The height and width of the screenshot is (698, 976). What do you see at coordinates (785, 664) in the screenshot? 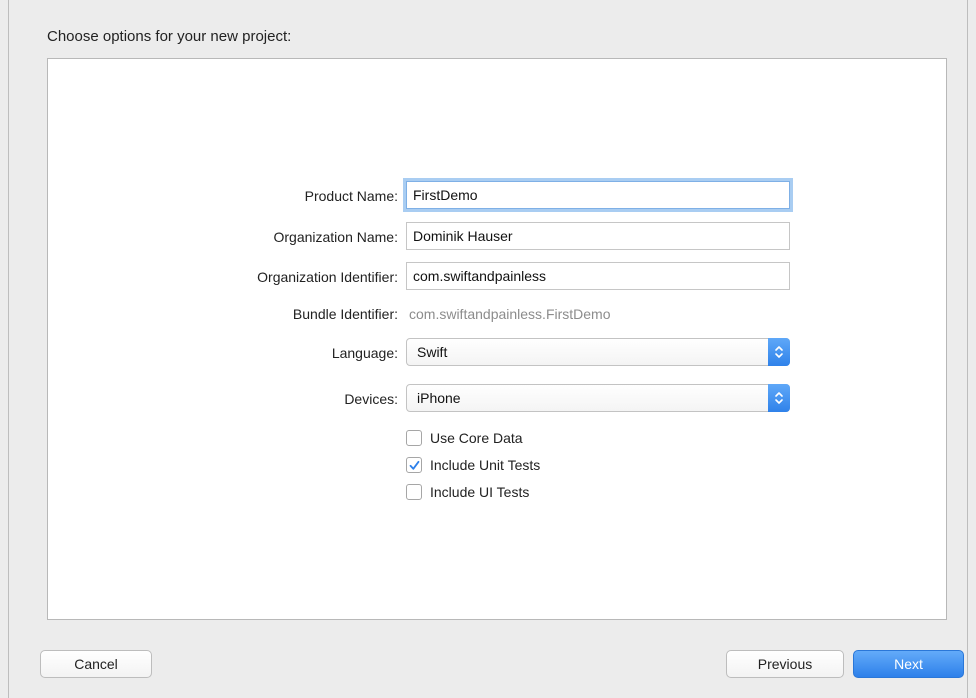
I see `previous-button: Previous` at bounding box center [785, 664].